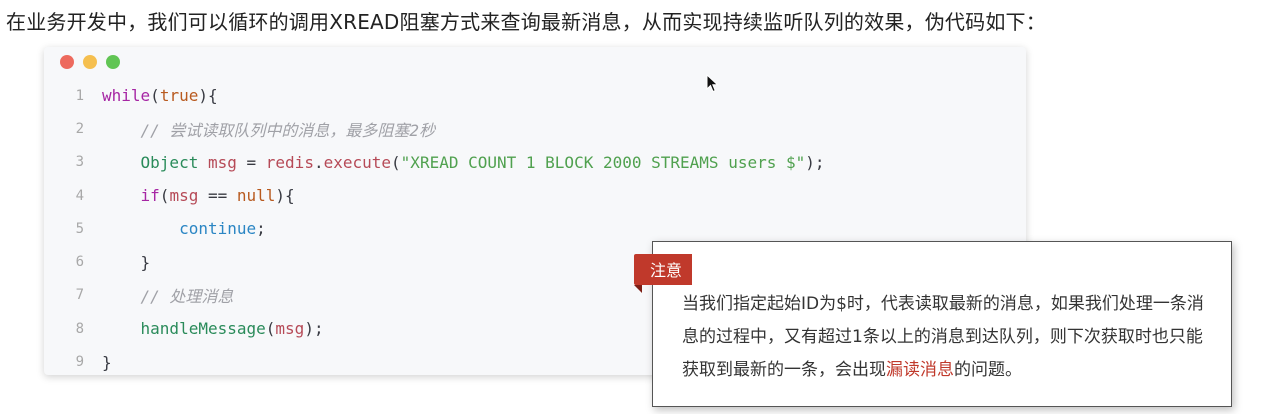 This screenshot has height=414, width=1278. What do you see at coordinates (988, 370) in the screenshot?
I see `note-text-after: 的问题。` at bounding box center [988, 370].